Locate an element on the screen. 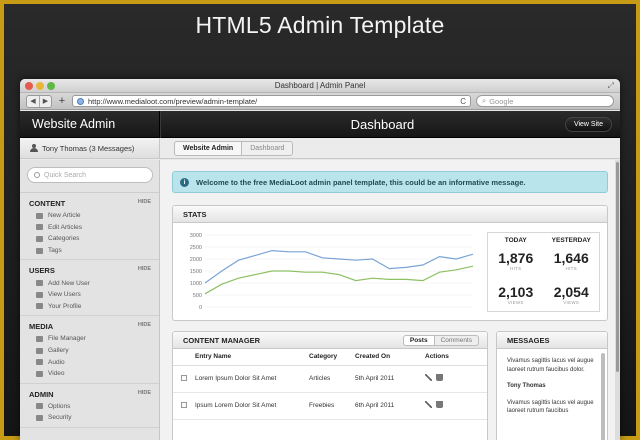 This screenshot has height=440, width=640. fullscreen-icon: ⤢ is located at coordinates (611, 86).